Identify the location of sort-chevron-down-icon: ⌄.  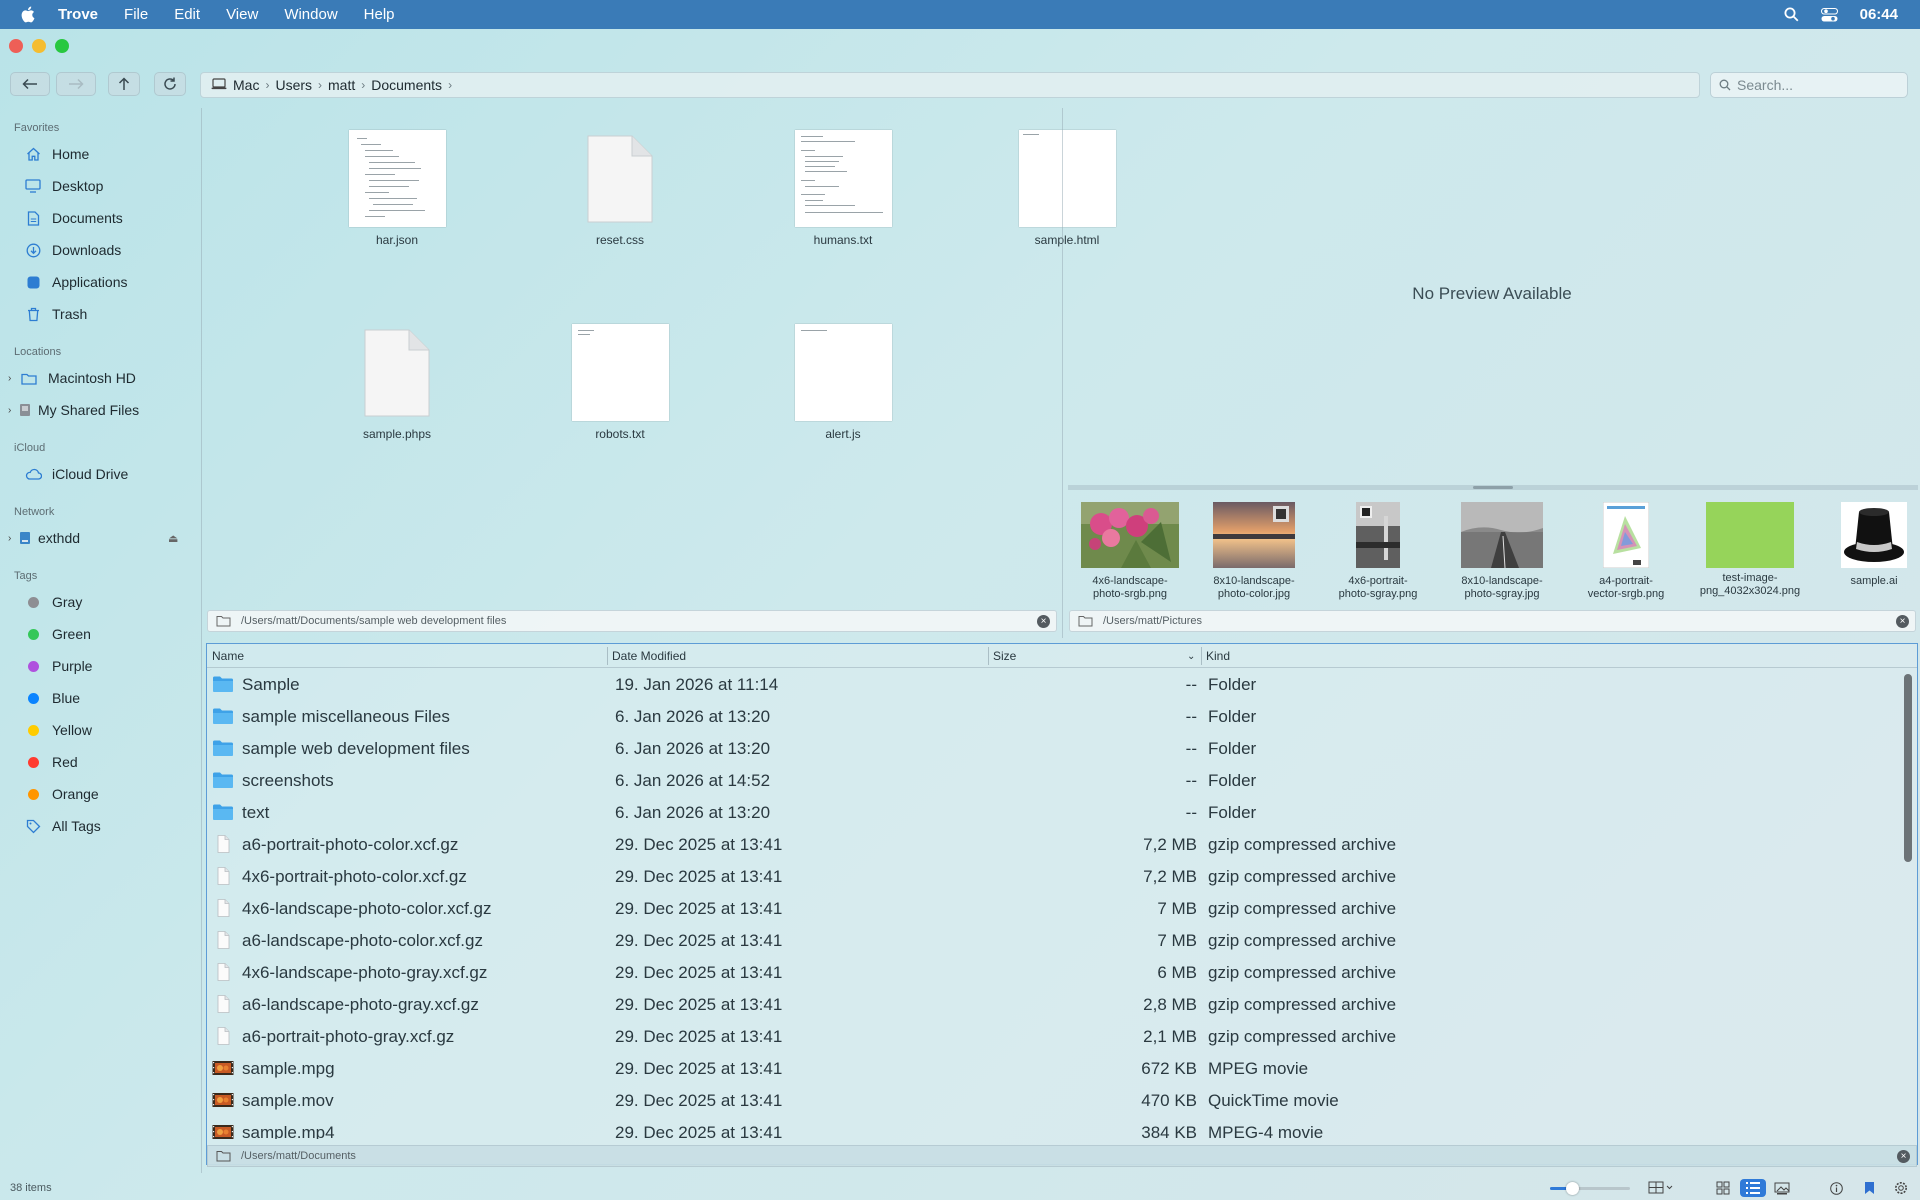
(1191, 656).